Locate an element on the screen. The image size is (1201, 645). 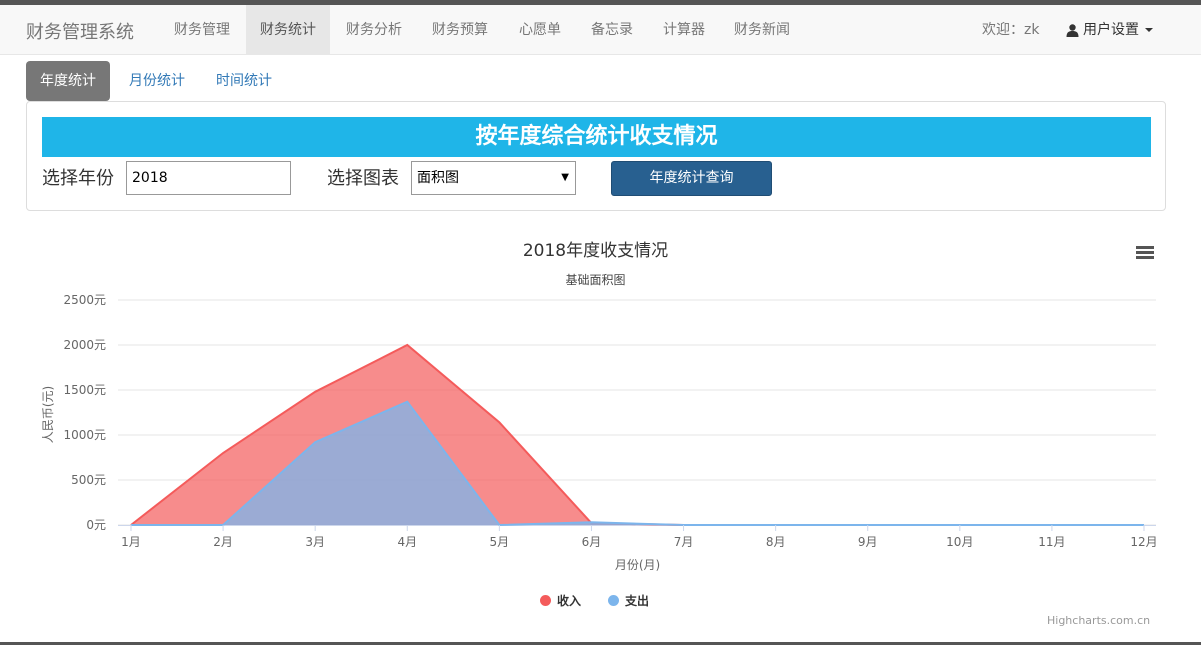
x-axis-title: 月份(月) is located at coordinates (637, 565).